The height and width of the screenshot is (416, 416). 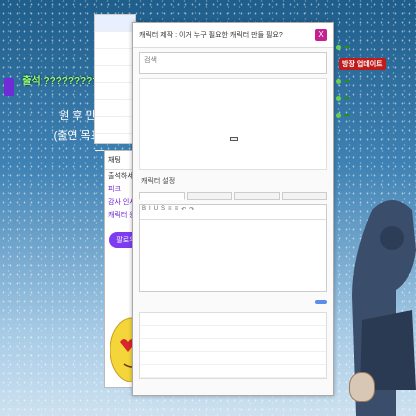 What do you see at coordinates (183, 212) in the screenshot?
I see `undo-button: ↶` at bounding box center [183, 212].